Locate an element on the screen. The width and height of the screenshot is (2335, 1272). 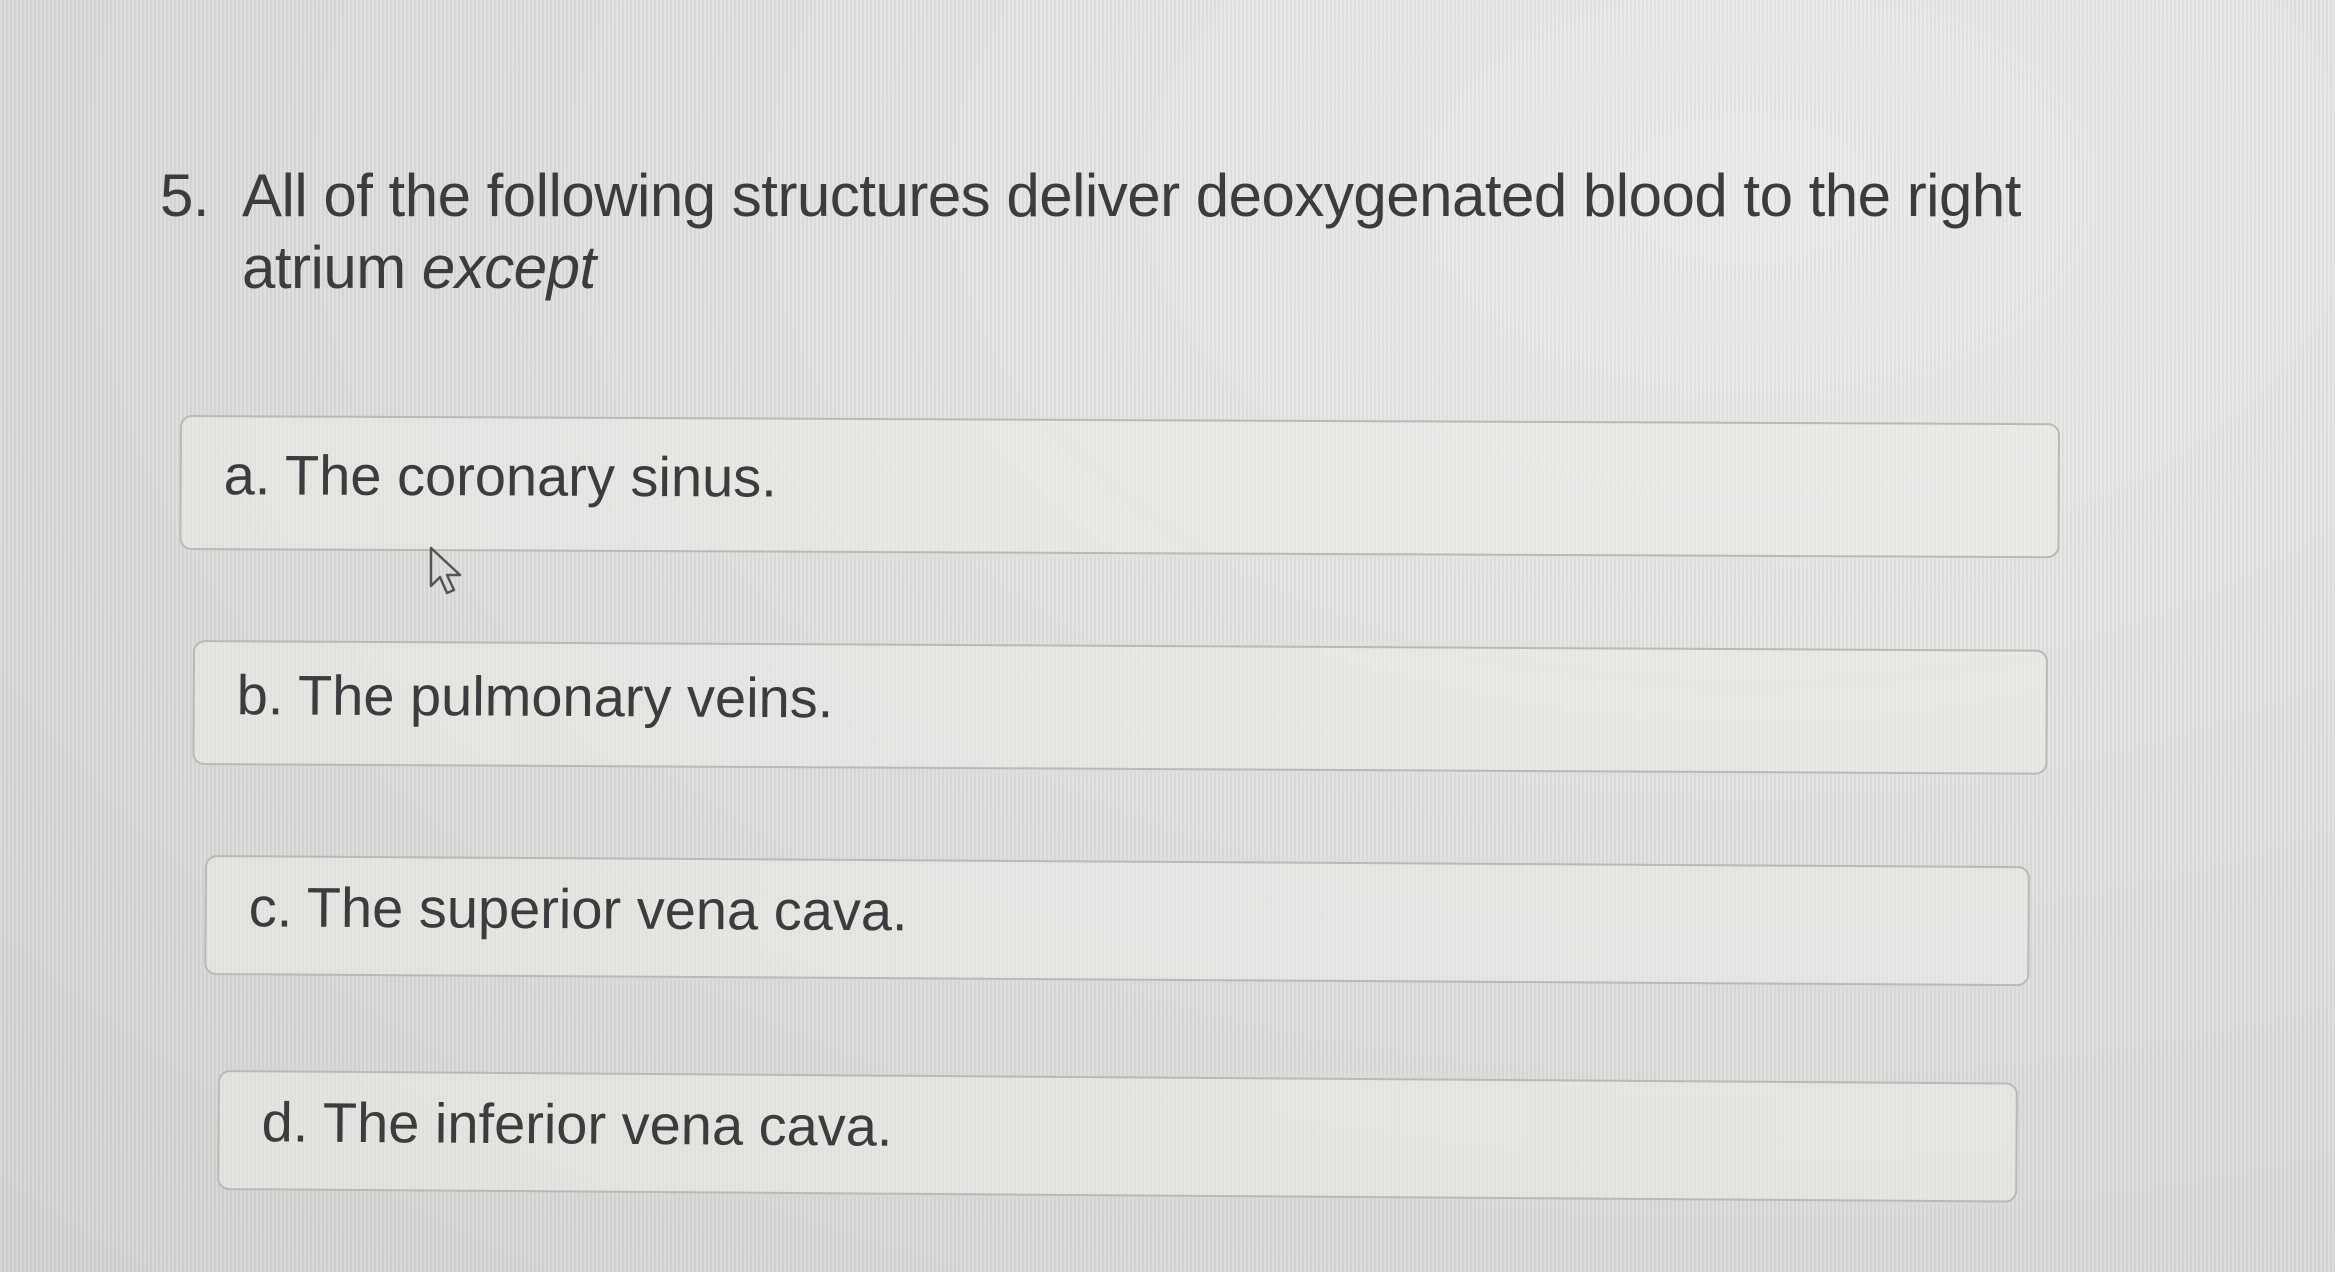
question-text-emphasis: except is located at coordinates (508, 267).